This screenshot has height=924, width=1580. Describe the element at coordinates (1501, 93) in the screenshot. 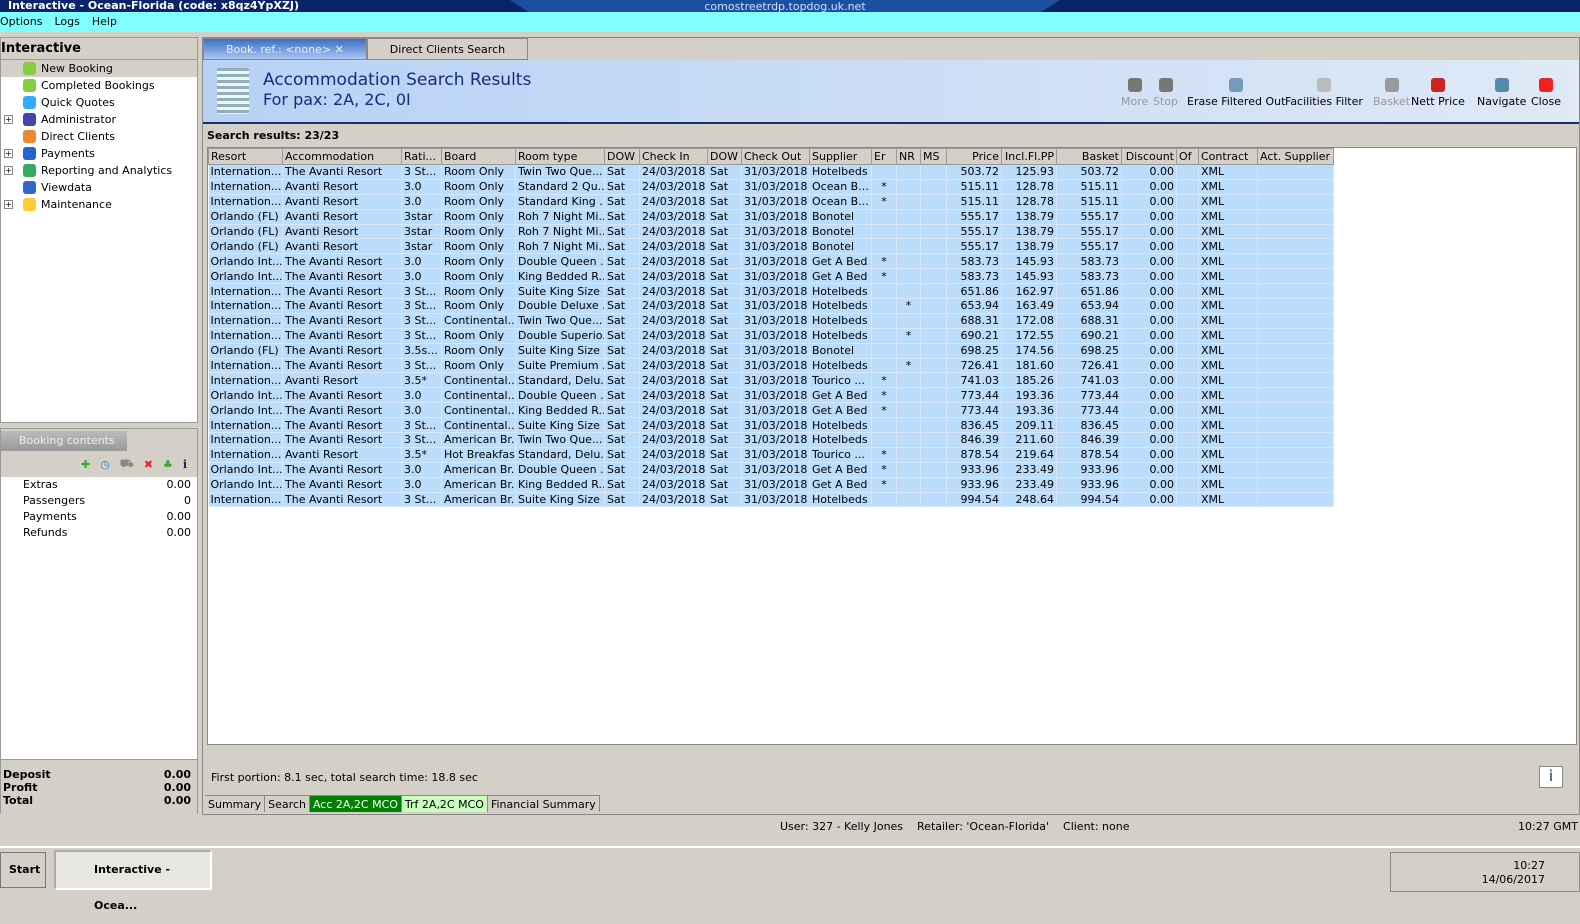

I see `toolbar-button-navigate: Navigate` at that location.